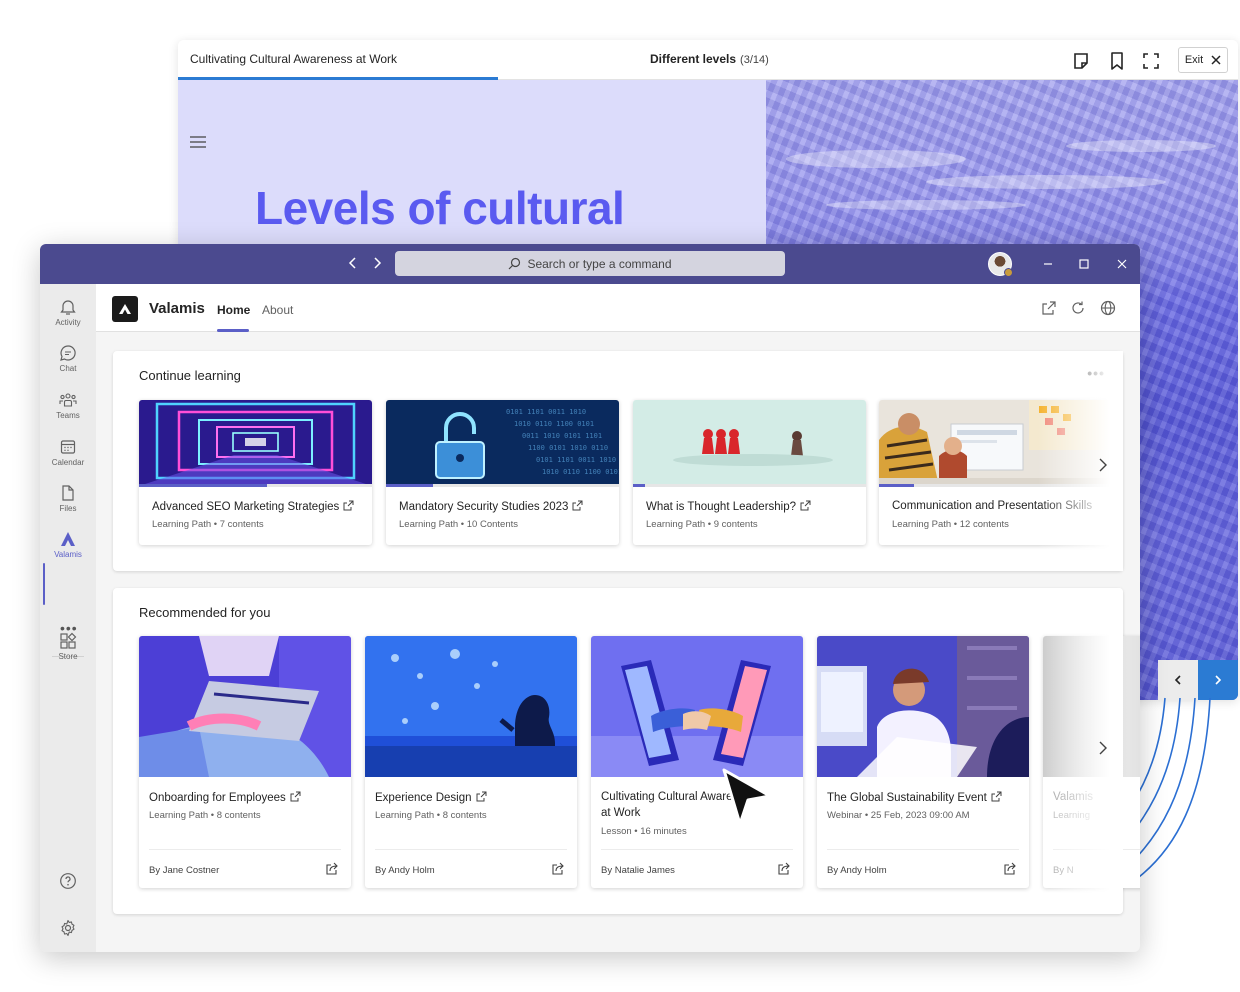  Describe the element at coordinates (1073, 797) in the screenshot. I see `card-title: Valamis` at that location.